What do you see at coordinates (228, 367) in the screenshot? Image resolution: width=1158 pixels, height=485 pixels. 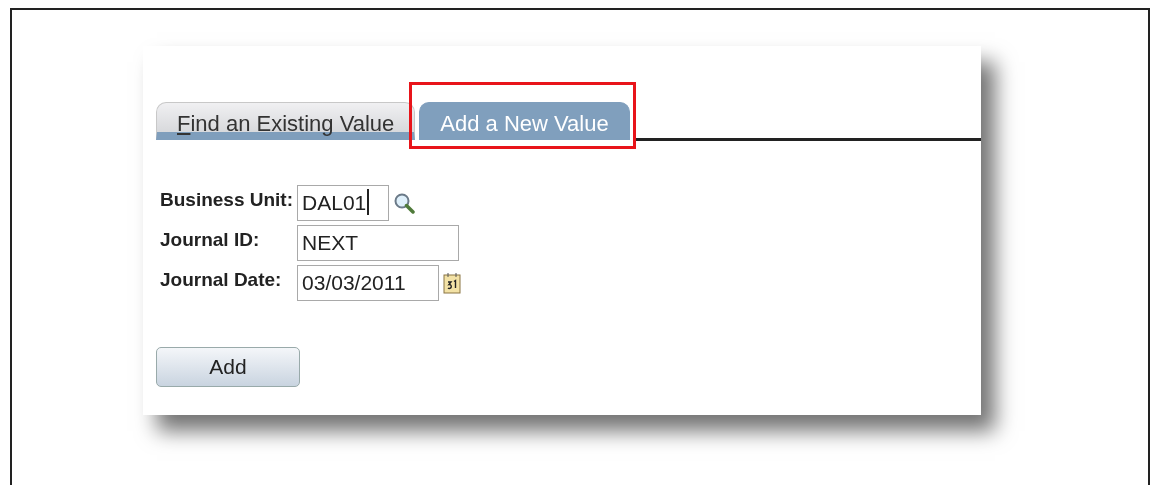 I see `add-button: Add` at bounding box center [228, 367].